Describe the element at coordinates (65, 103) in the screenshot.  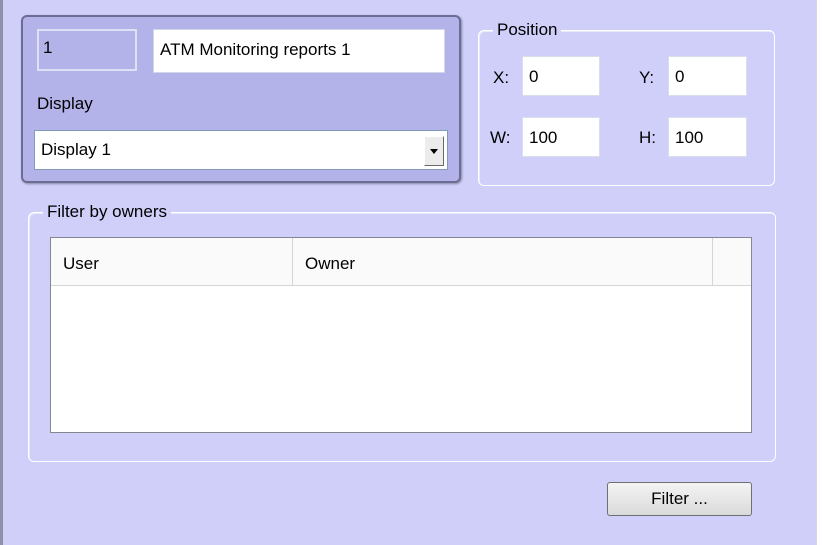
I see `display-label: Display` at that location.